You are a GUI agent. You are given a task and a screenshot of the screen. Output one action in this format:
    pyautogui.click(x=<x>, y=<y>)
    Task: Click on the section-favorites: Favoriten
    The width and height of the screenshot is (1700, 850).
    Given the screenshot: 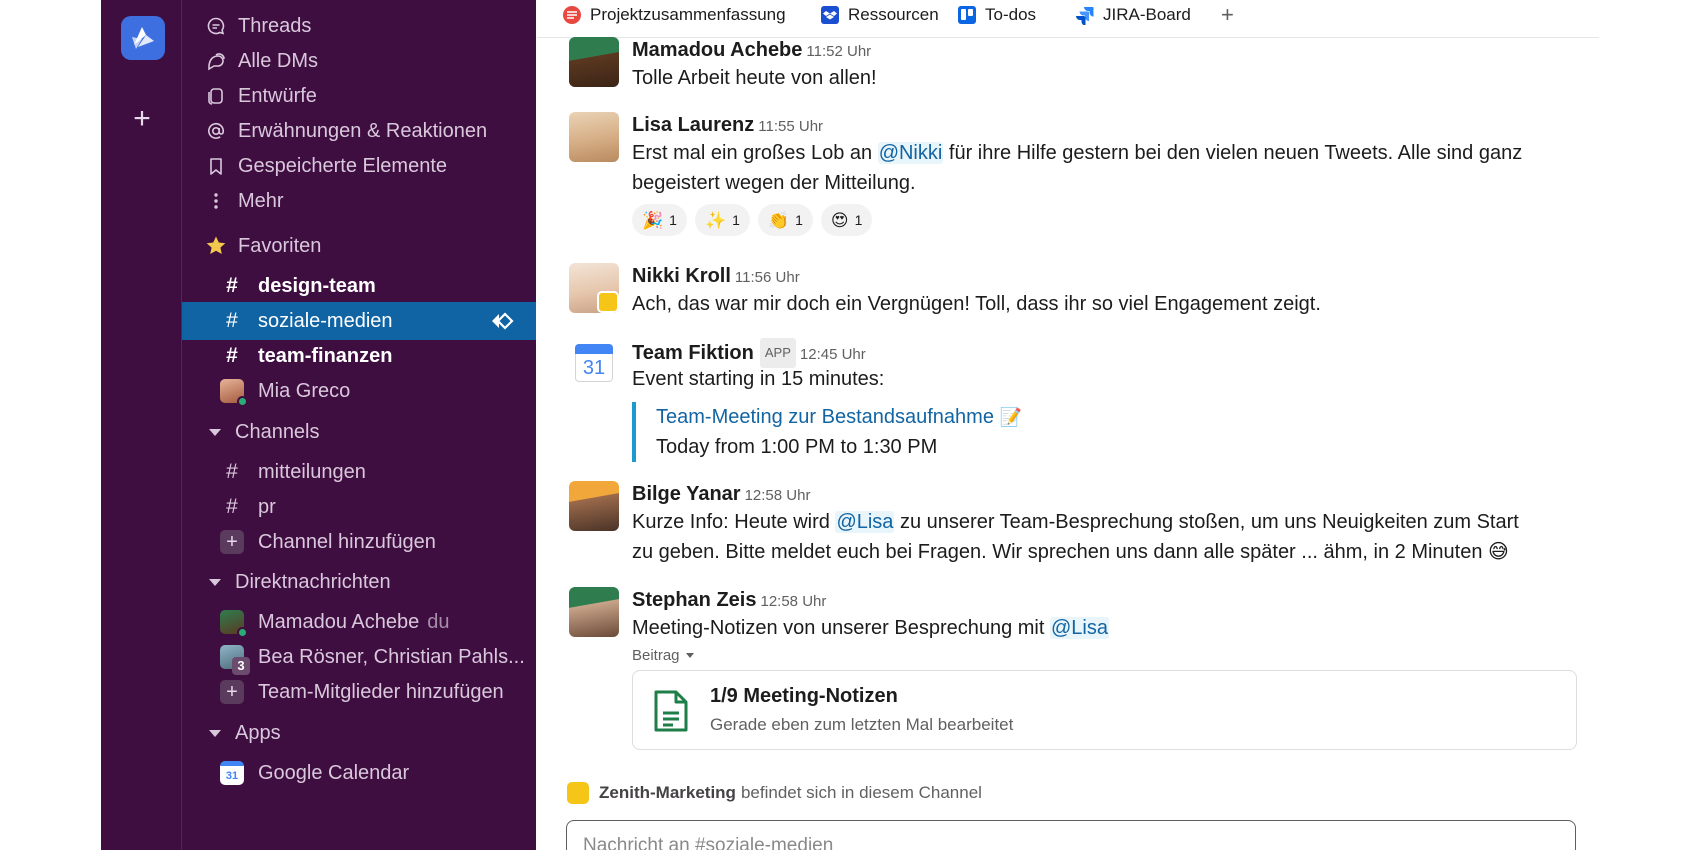 What is the action you would take?
    pyautogui.click(x=359, y=246)
    